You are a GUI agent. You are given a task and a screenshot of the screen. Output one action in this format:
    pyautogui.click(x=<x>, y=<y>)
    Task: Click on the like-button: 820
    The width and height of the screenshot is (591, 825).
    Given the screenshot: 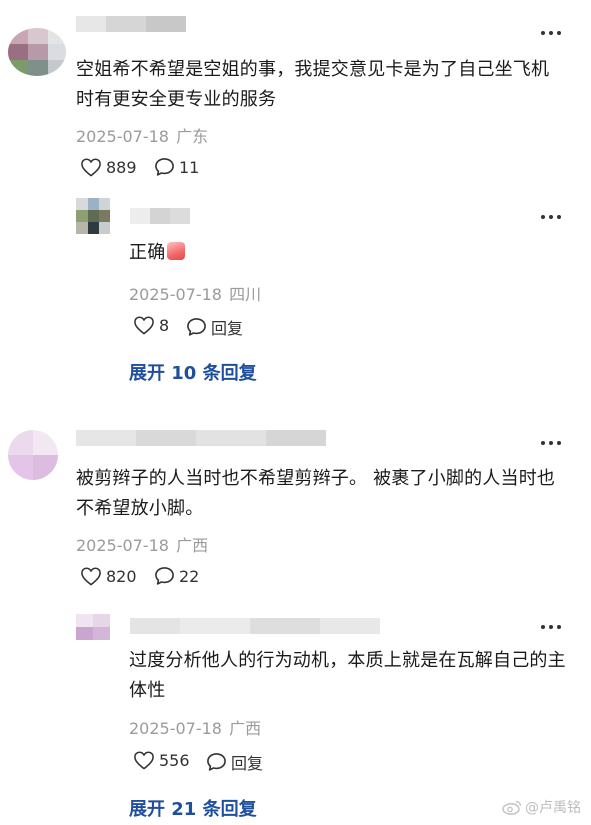 What is the action you would take?
    pyautogui.click(x=108, y=576)
    